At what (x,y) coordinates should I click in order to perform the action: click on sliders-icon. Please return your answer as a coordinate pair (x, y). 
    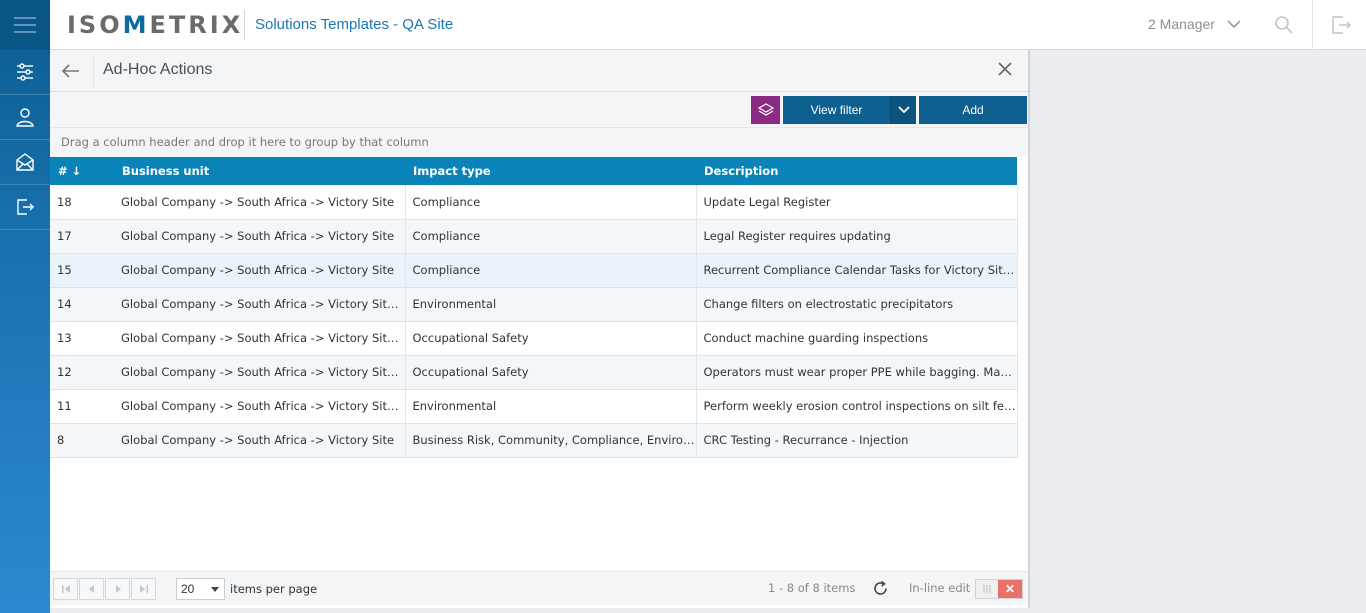
    Looking at the image, I should click on (25, 72).